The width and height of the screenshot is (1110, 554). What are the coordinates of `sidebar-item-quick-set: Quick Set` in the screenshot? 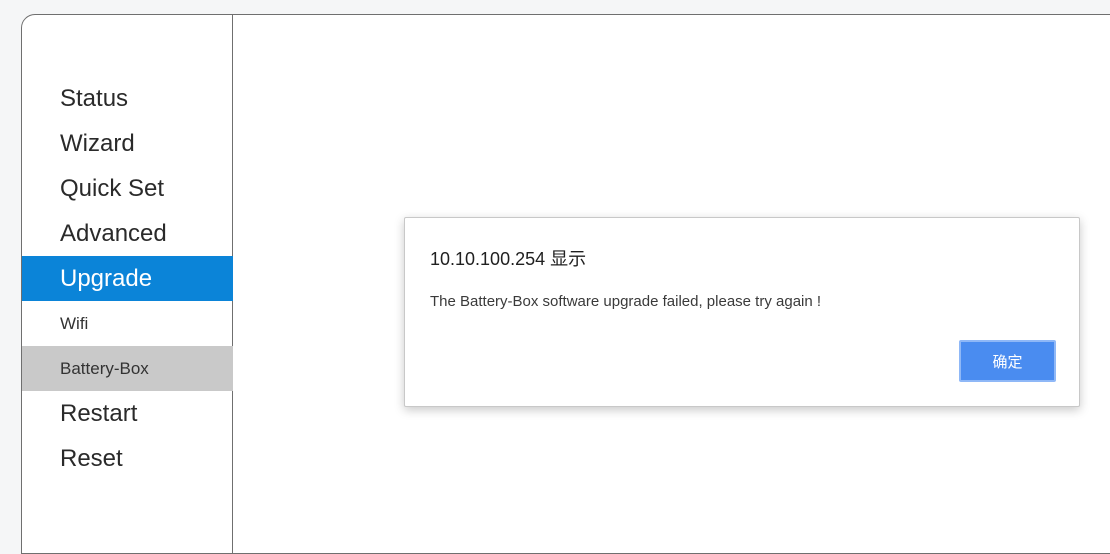 It's located at (127, 188).